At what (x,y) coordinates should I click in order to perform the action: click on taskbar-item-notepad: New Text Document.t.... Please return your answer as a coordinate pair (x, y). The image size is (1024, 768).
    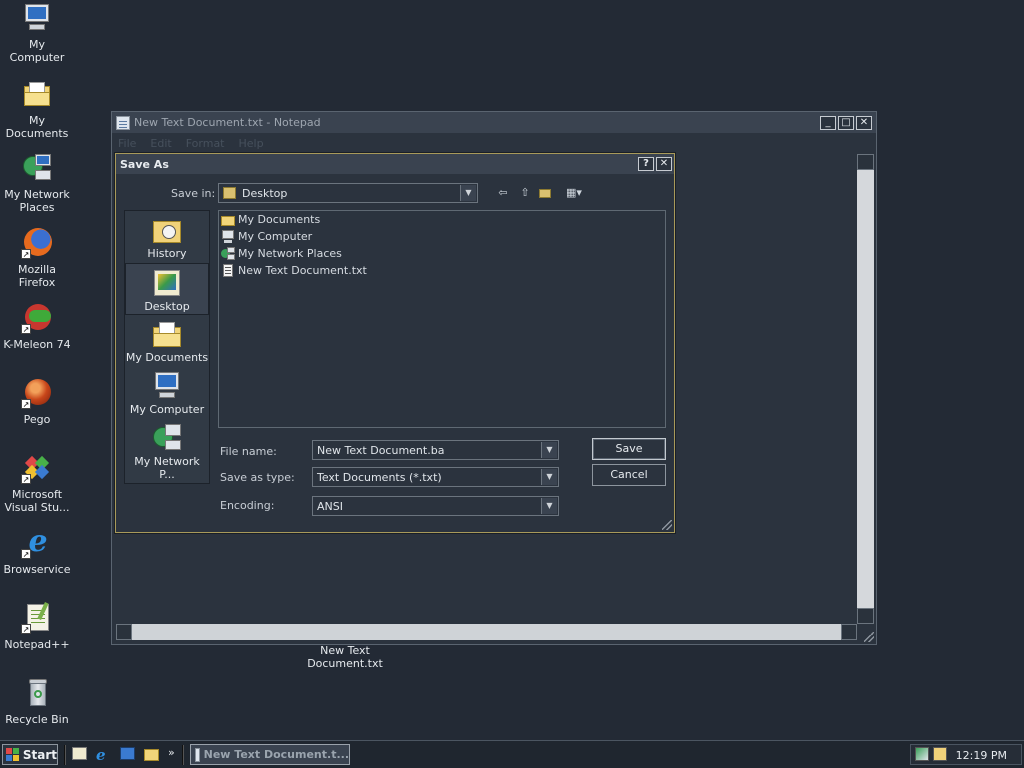
    Looking at the image, I should click on (270, 754).